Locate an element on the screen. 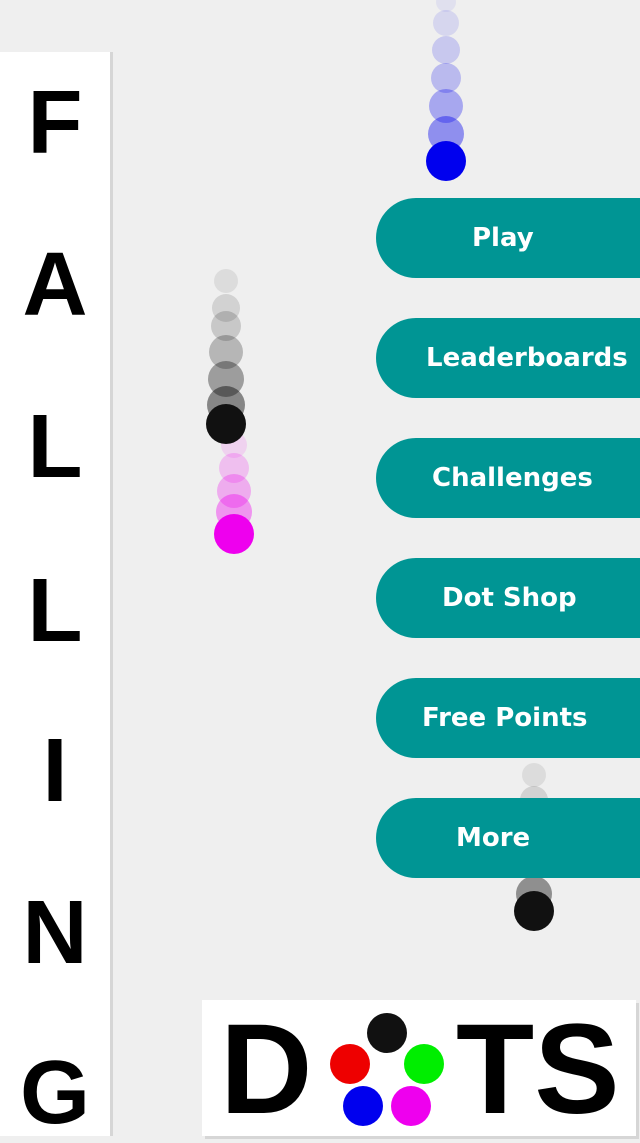 This screenshot has height=1143, width=640. logo-dot-green is located at coordinates (424, 1064).